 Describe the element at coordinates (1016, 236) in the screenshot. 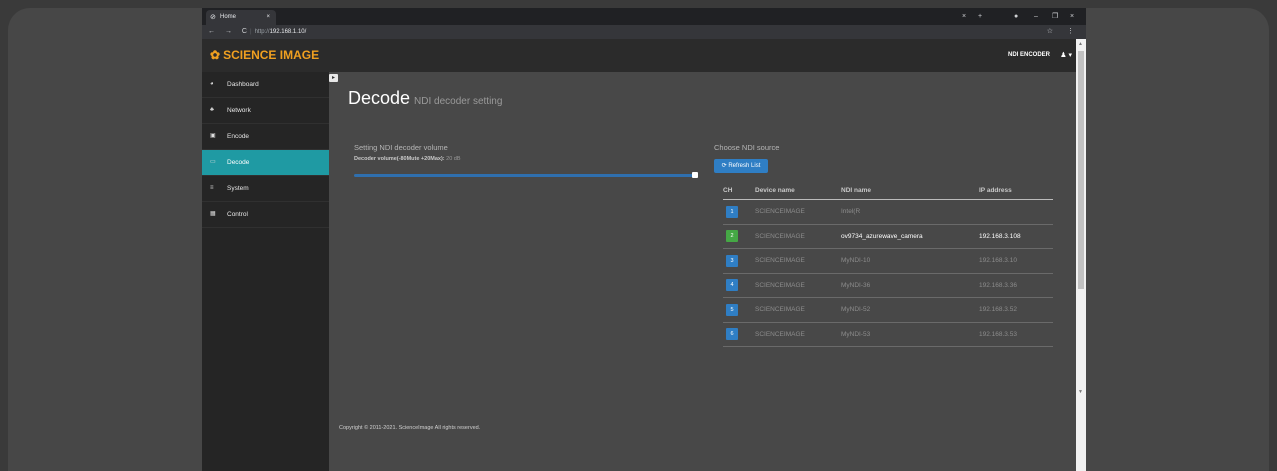

I see `ip-address-cell: 192.168.3.108` at that location.